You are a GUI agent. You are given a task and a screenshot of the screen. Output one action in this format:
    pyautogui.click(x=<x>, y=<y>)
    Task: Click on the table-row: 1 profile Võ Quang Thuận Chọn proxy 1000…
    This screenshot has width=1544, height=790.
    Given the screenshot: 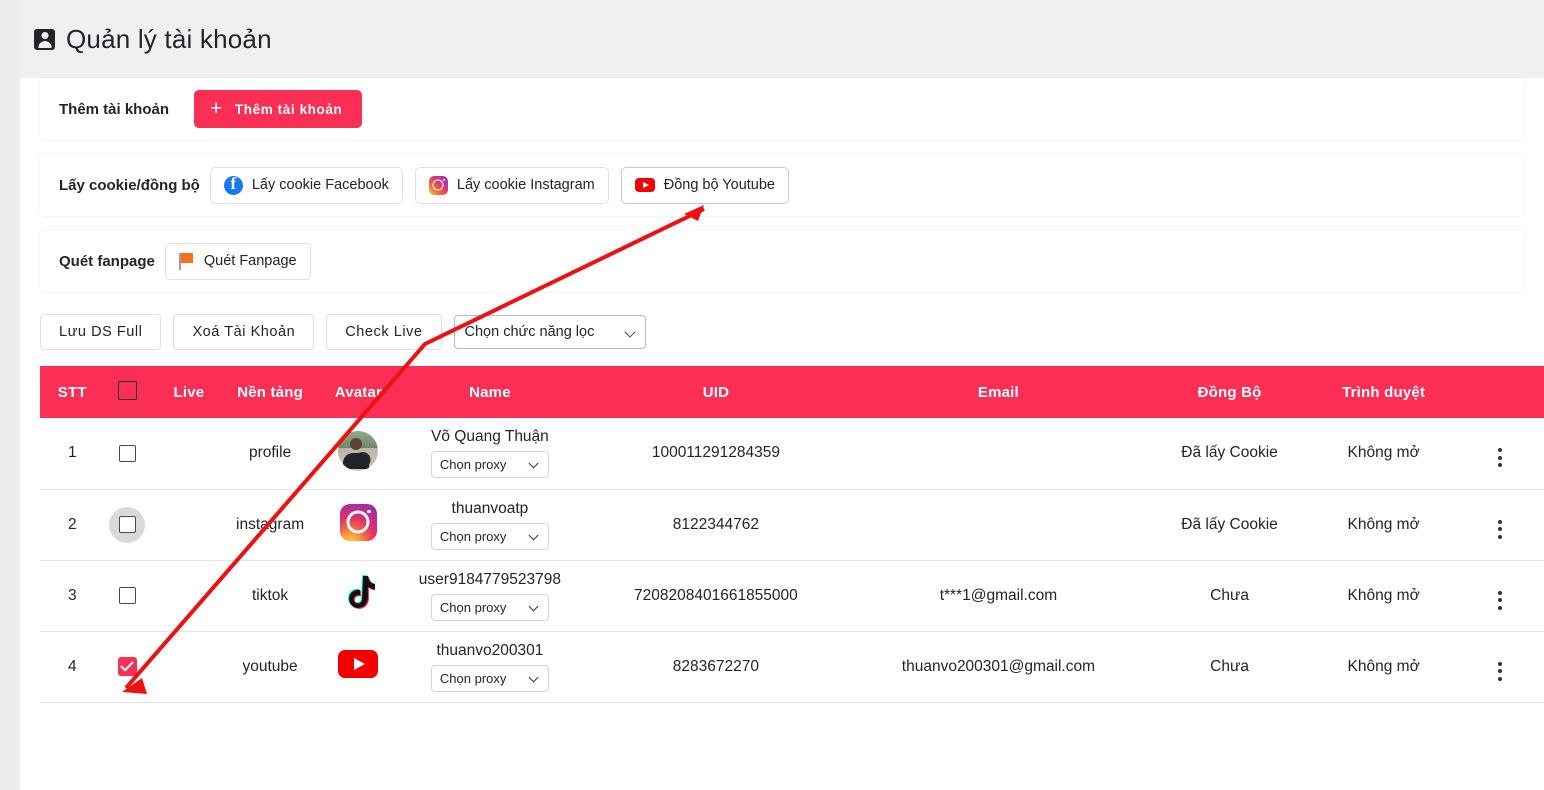 What is the action you would take?
    pyautogui.click(x=792, y=454)
    